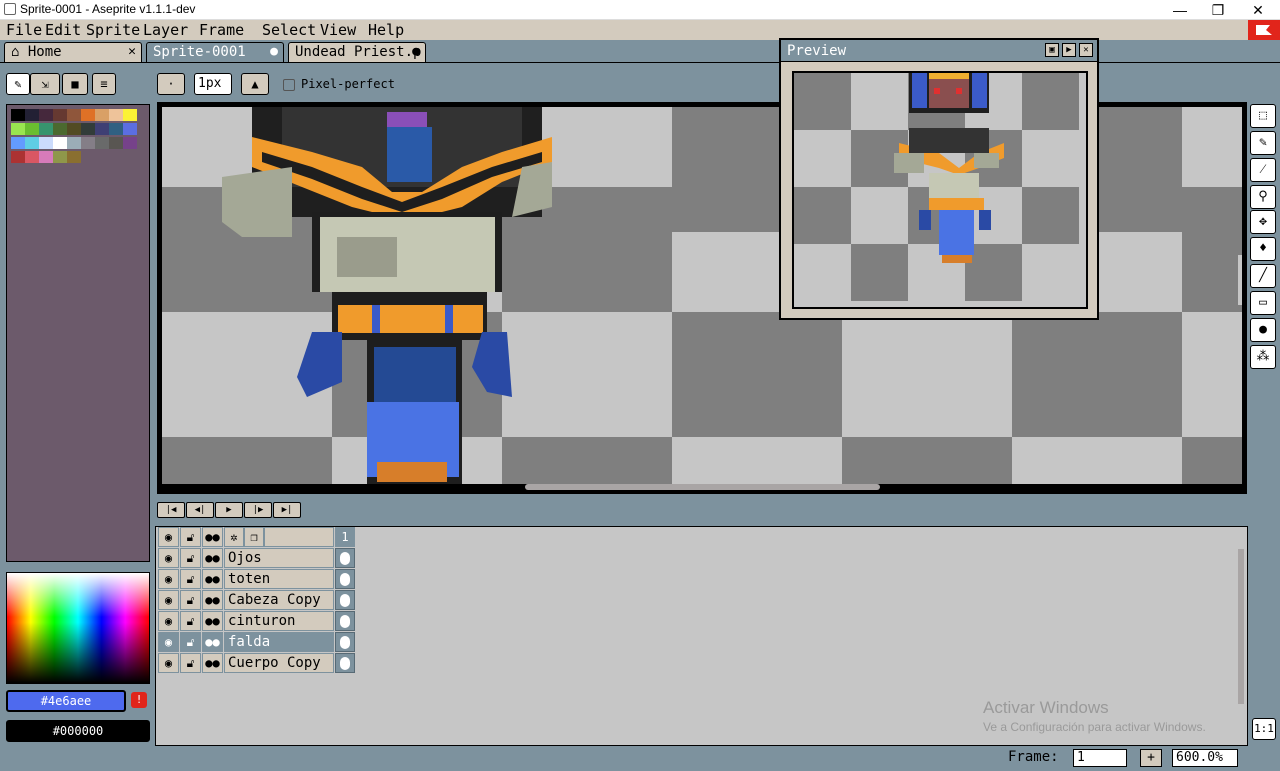 Image resolution: width=1280 pixels, height=771 pixels. I want to click on move-tool-icon: ✥, so click(1263, 222).